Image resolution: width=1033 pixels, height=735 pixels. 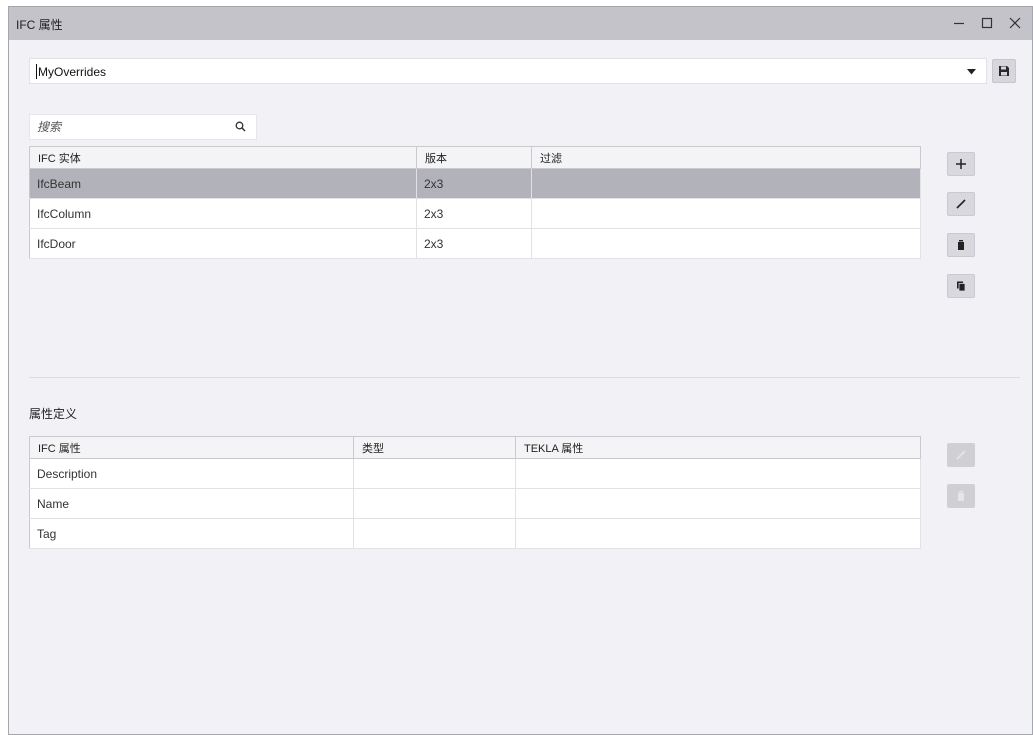 What do you see at coordinates (191, 447) in the screenshot?
I see `column-header-ifc-property: IFC 属性` at bounding box center [191, 447].